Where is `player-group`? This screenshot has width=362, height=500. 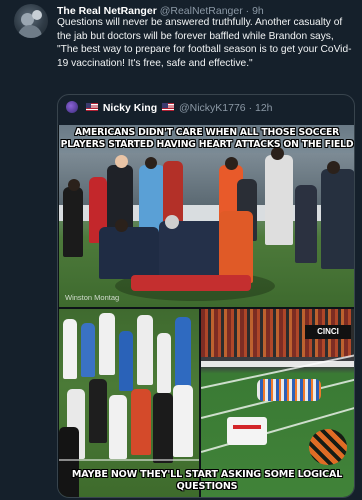
player-group is located at coordinates (289, 390).